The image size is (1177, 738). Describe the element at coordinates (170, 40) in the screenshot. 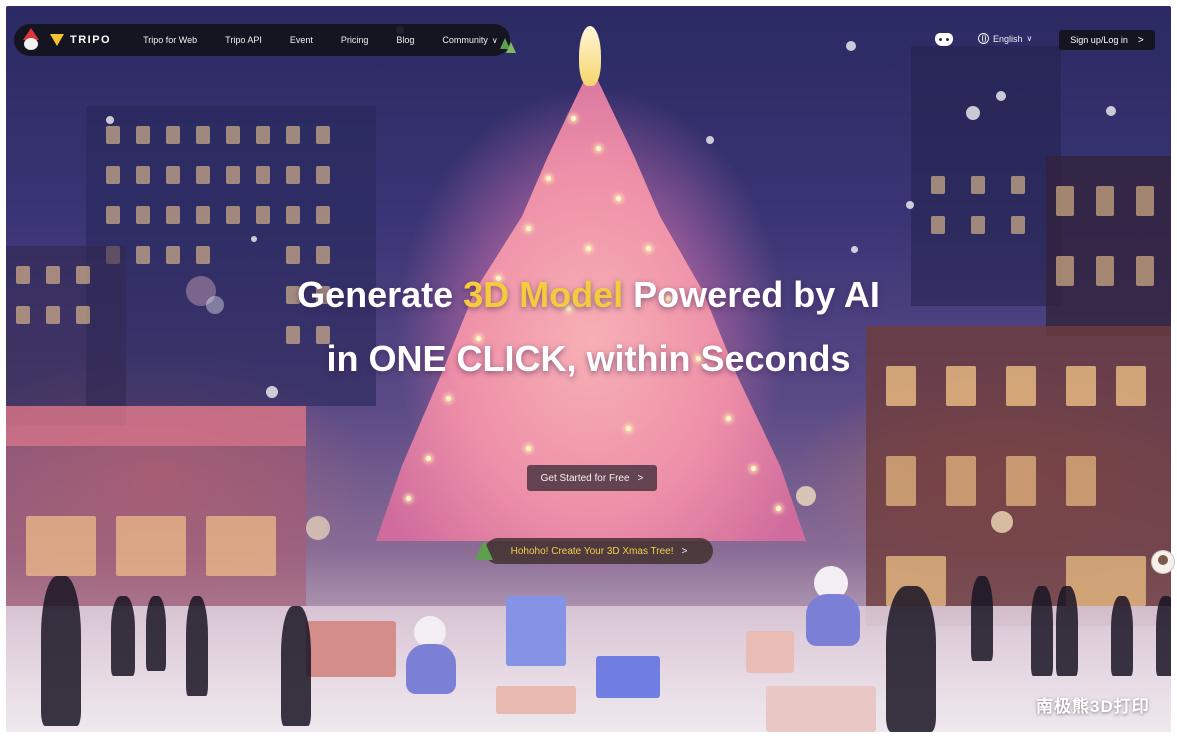

I see `nav-item-tripo-for-web: Tripo for Web` at that location.